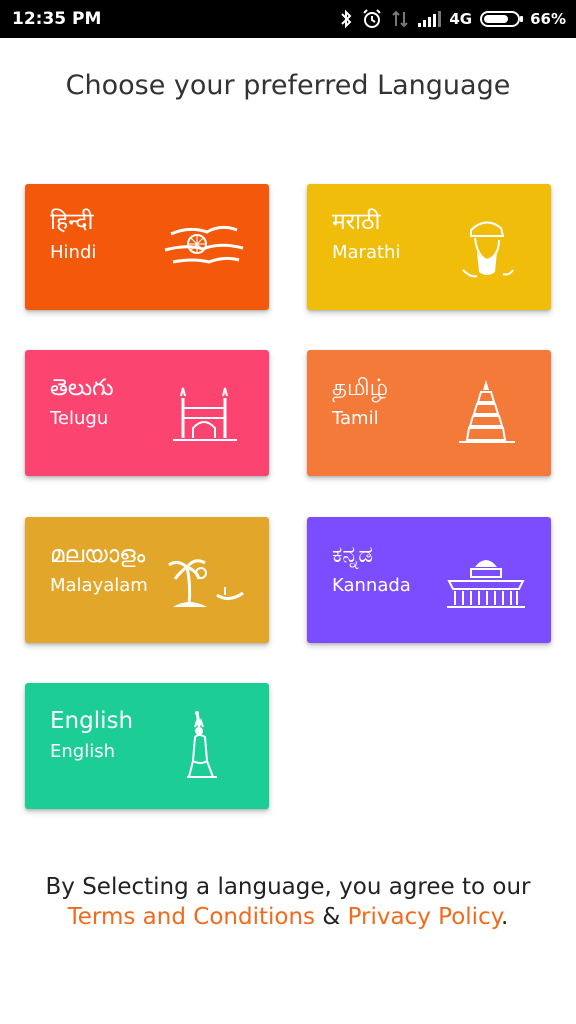 The height and width of the screenshot is (1024, 576). I want to click on battery-percent: 66%, so click(548, 19).